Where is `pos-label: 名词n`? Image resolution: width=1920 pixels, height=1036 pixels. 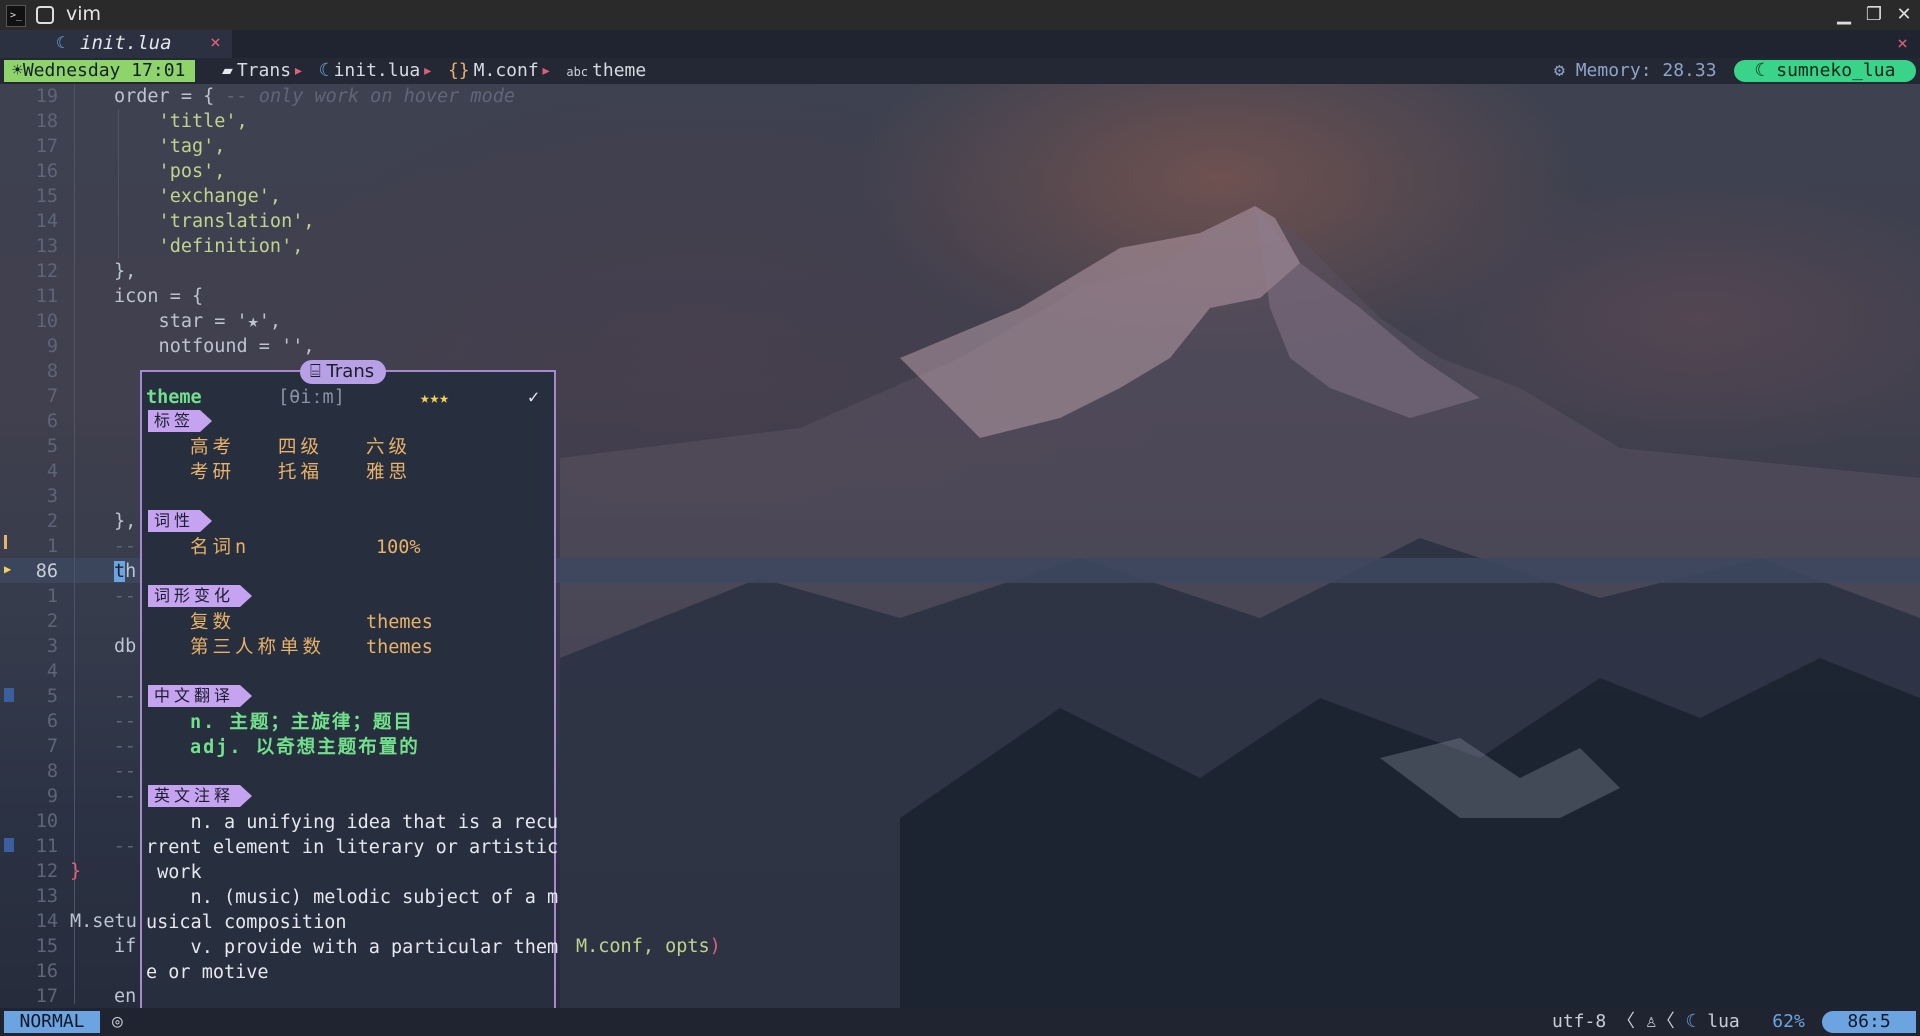
pos-label: 名词n is located at coordinates (220, 547).